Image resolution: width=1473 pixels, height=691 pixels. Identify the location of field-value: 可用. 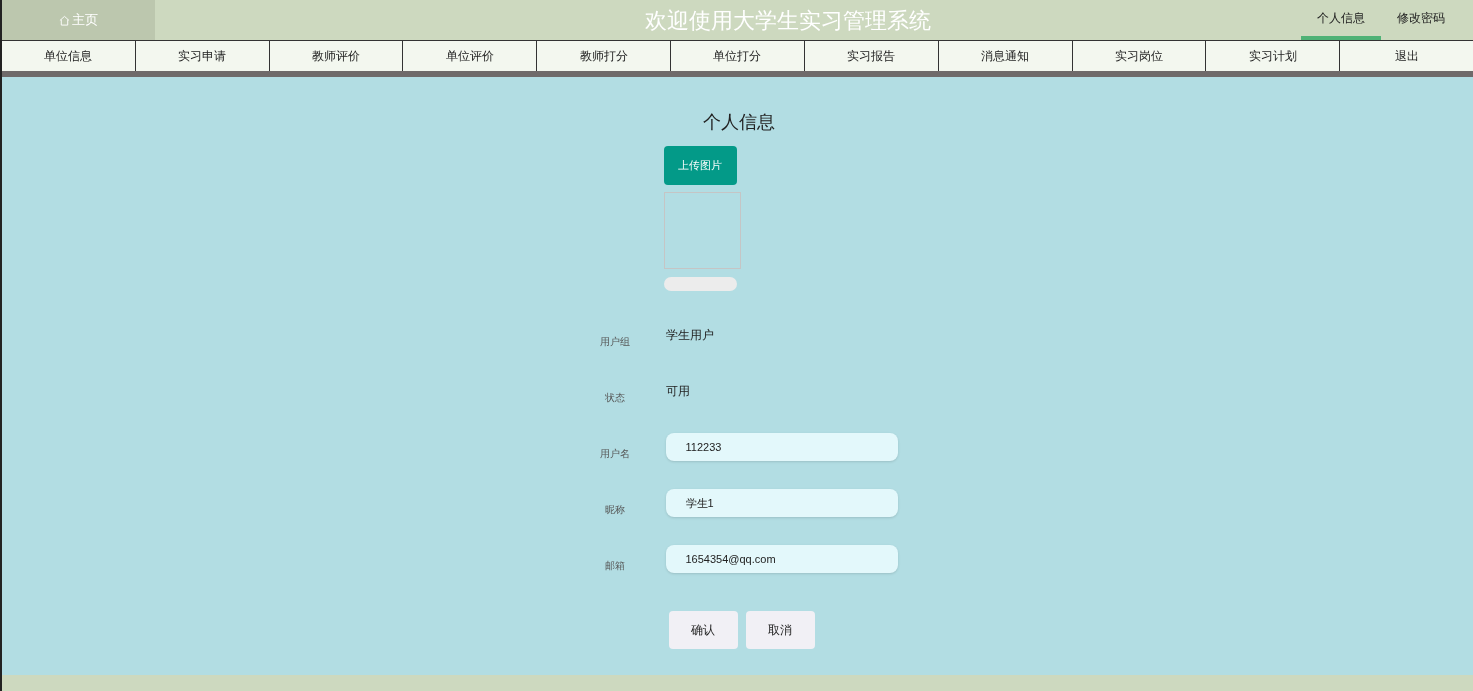
(677, 391).